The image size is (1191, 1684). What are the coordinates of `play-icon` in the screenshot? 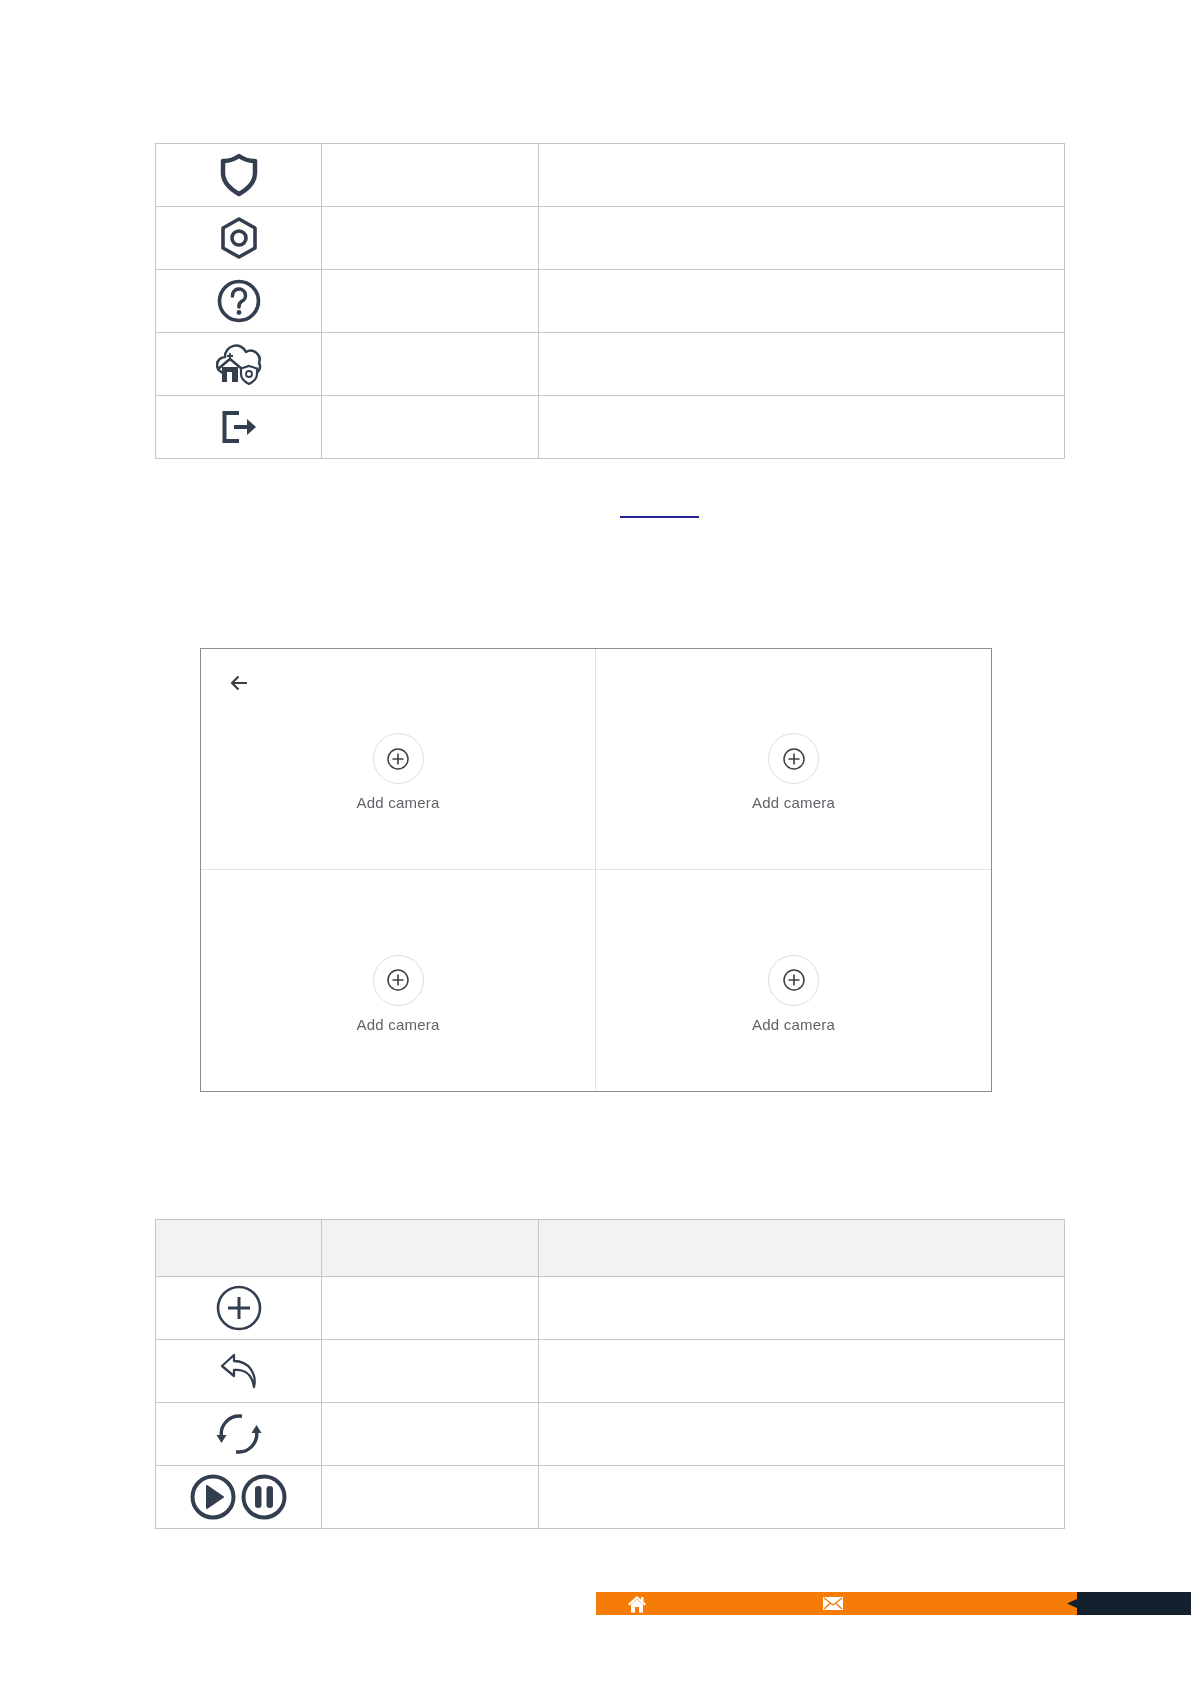 It's located at (213, 1497).